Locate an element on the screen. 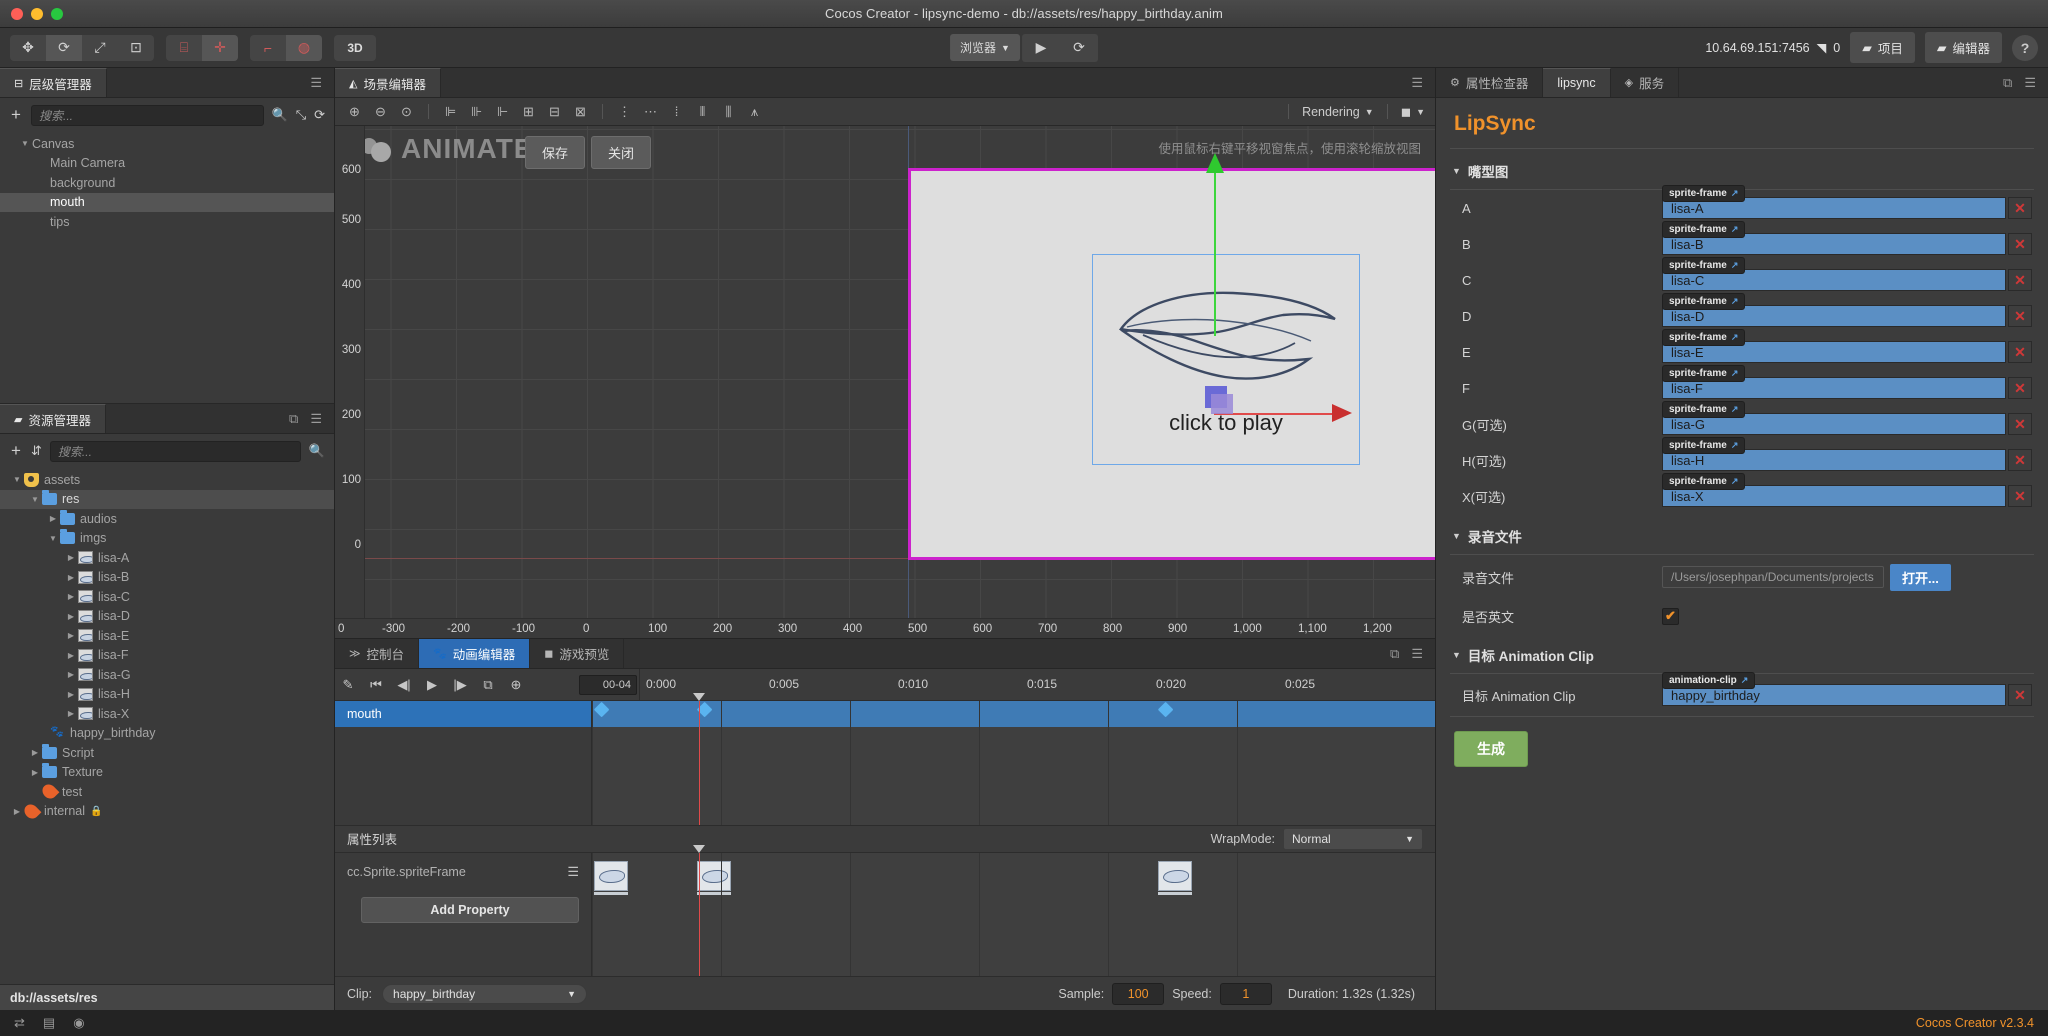  asset-node-happy-birthday: happy_birthday is located at coordinates (167, 734).